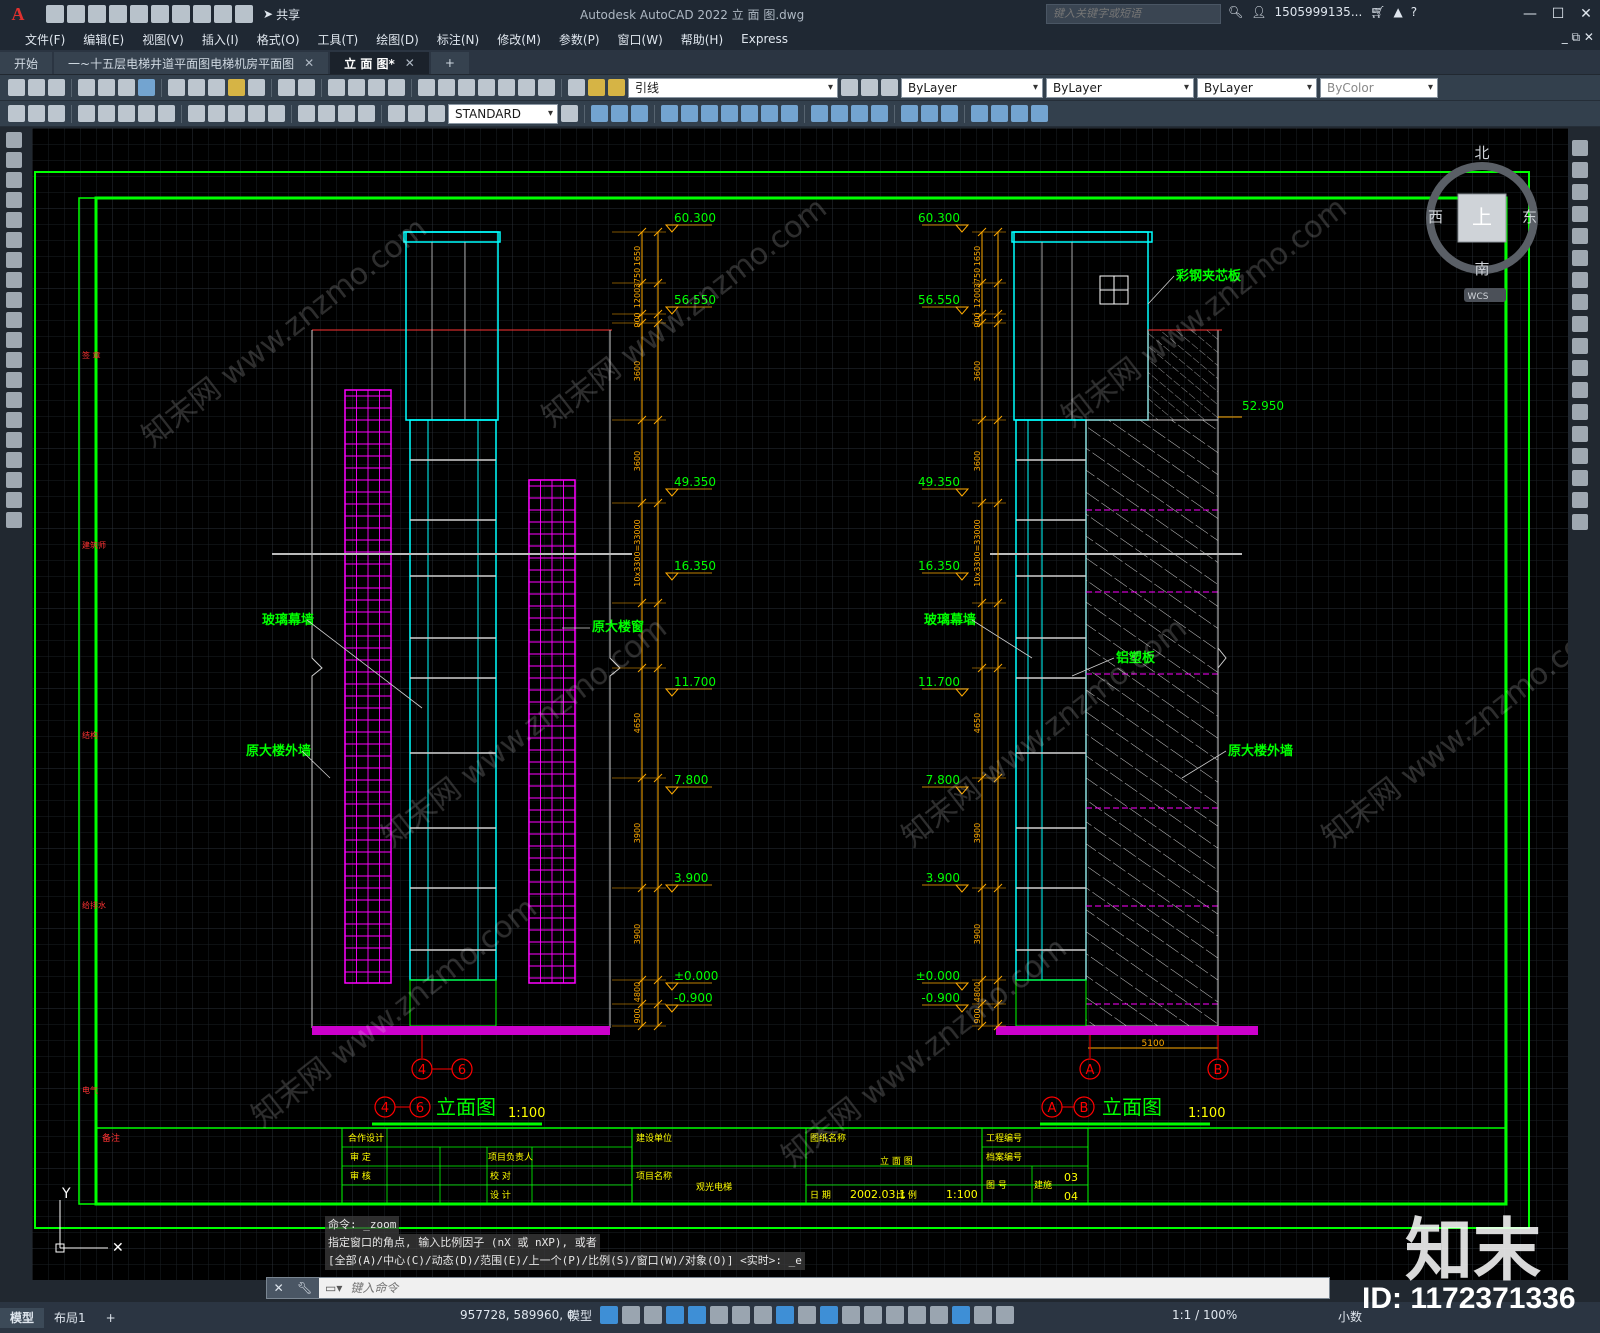 The height and width of the screenshot is (1333, 1600). Describe the element at coordinates (14, 160) in the screenshot. I see `construction-line-icon` at that location.